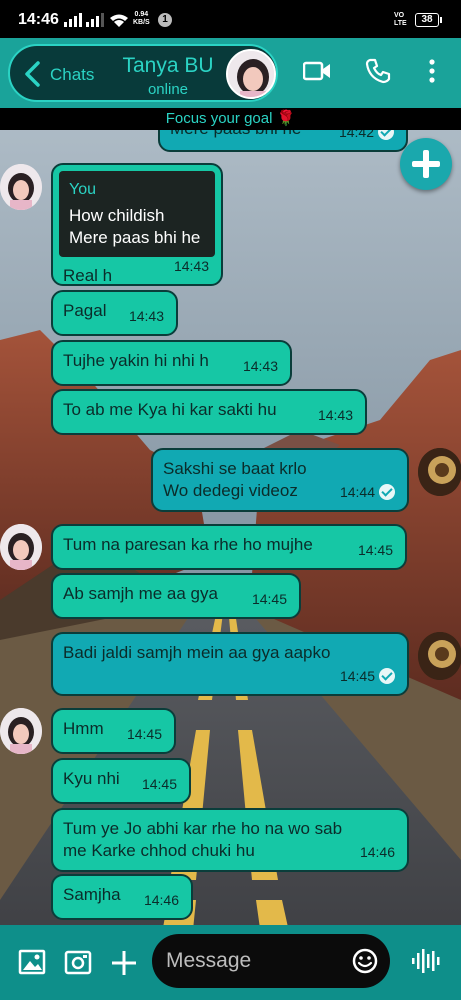 The width and height of the screenshot is (461, 1000). What do you see at coordinates (230, 664) in the screenshot?
I see `message-bubble-outgoing: Badi jaldi samjh mein aa gya aapko 14:45` at bounding box center [230, 664].